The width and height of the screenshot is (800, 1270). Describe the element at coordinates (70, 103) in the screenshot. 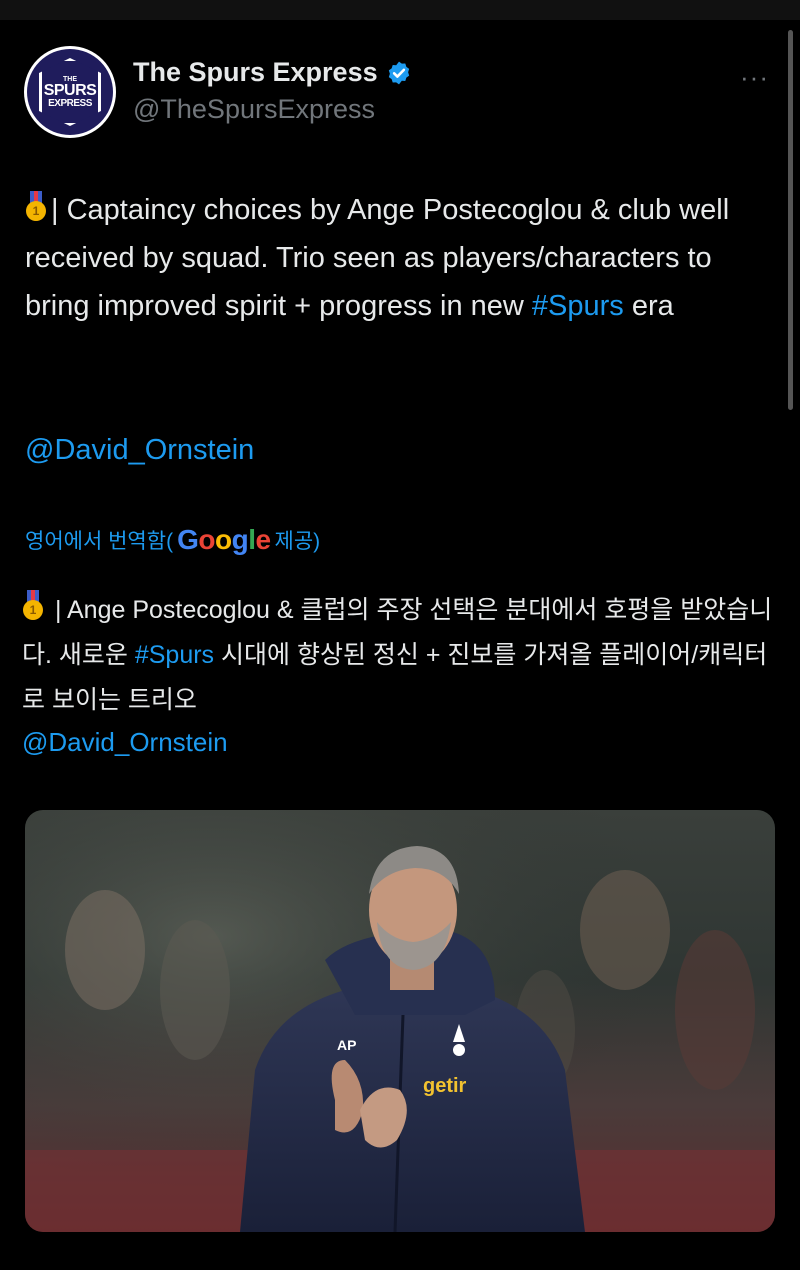

I see `logo-express: EXPRESS` at that location.